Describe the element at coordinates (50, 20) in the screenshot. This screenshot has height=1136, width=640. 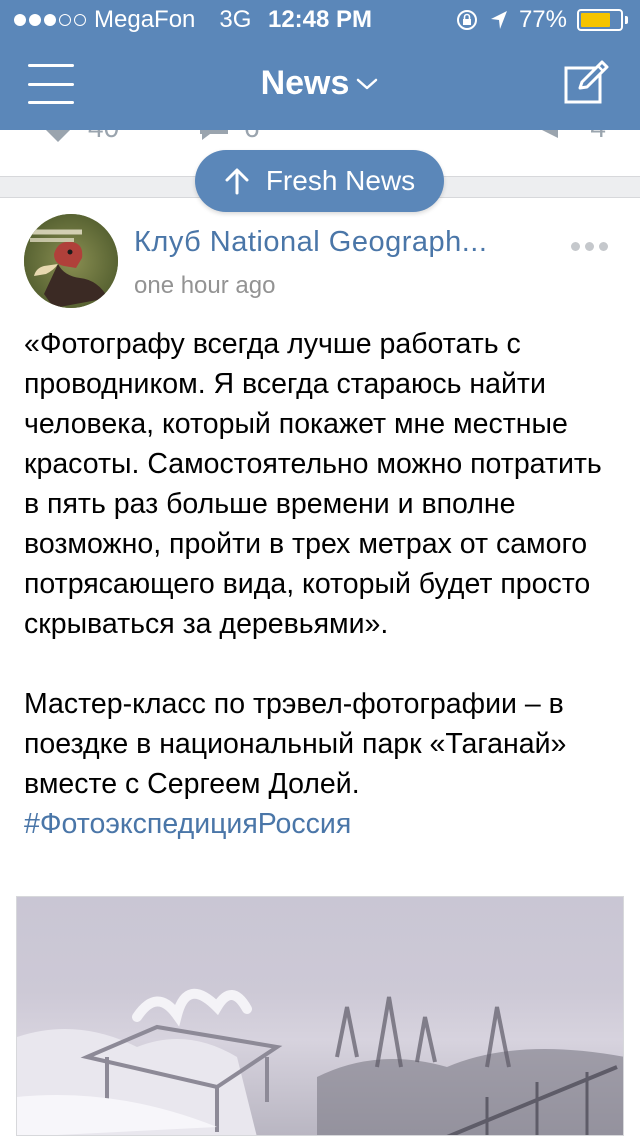
I see `signal-strength-icon` at that location.